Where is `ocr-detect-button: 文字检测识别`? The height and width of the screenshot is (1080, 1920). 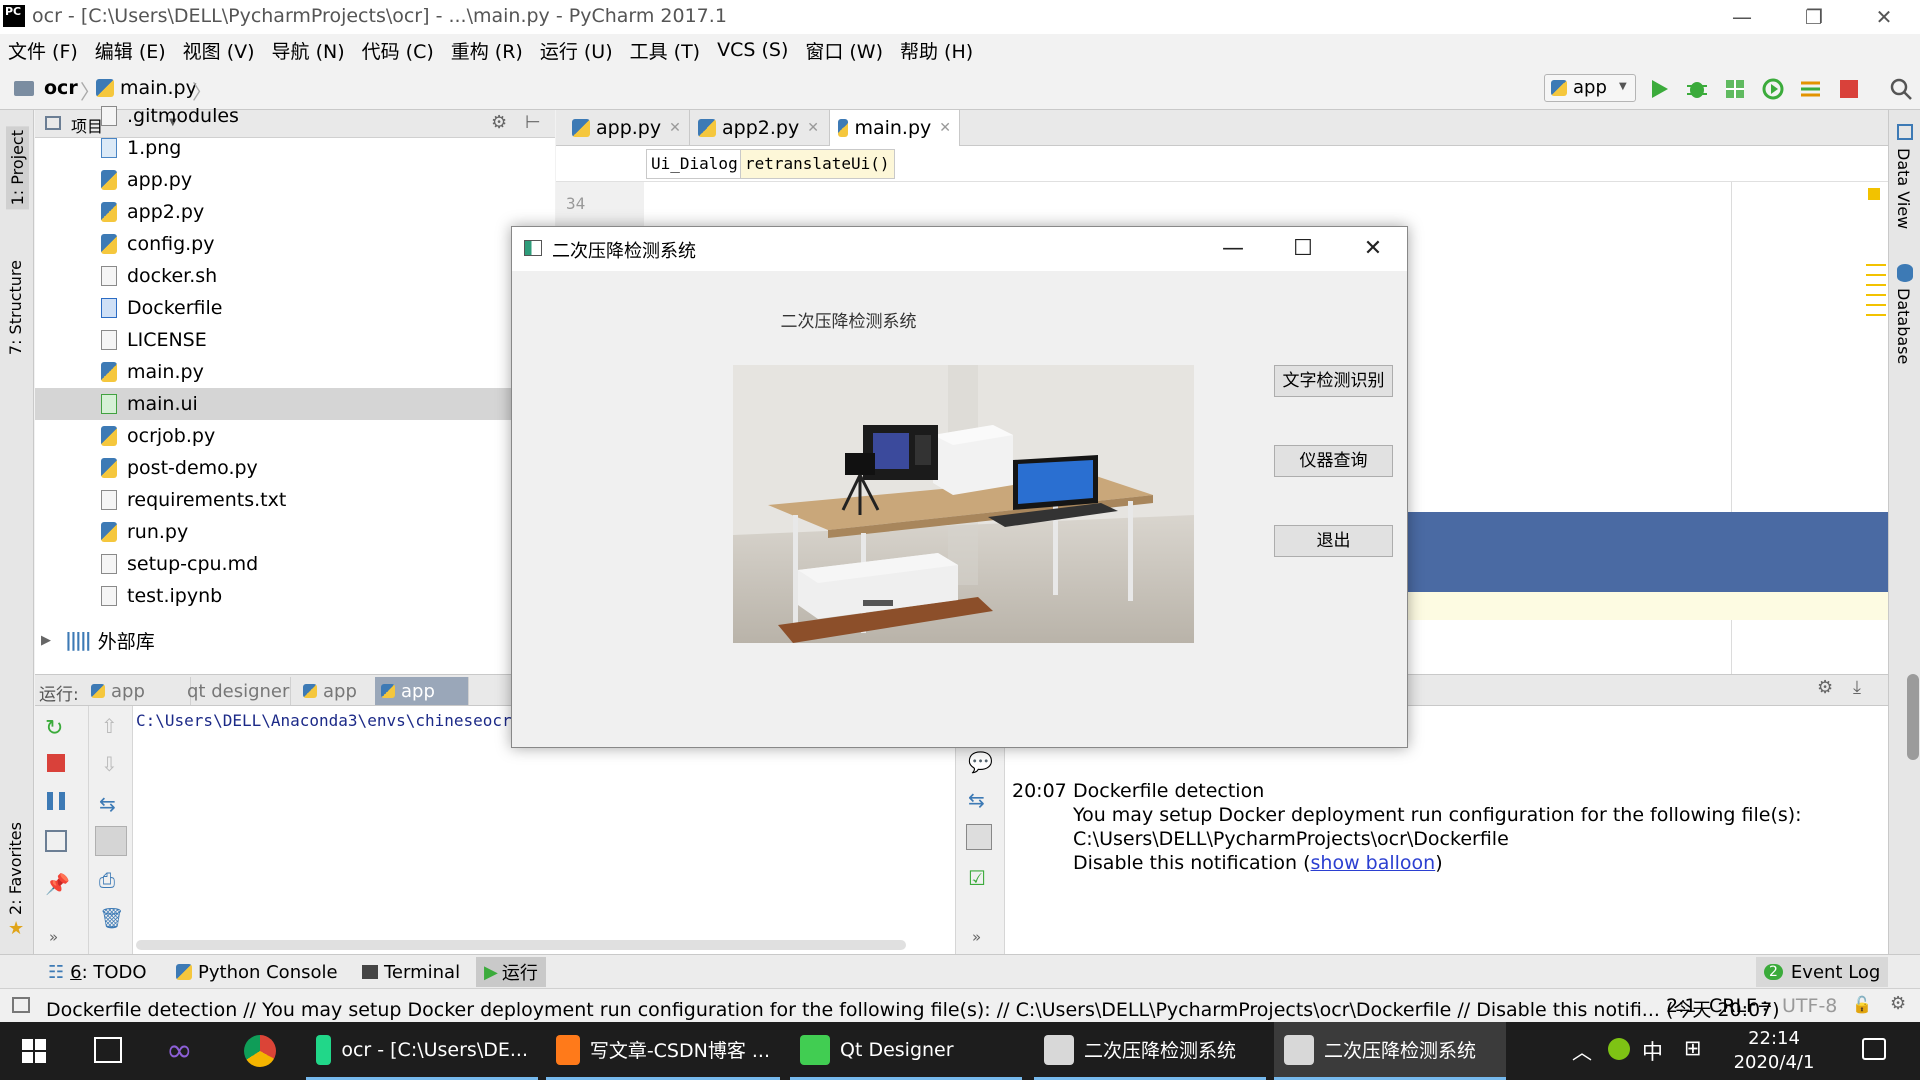 ocr-detect-button: 文字检测识别 is located at coordinates (1333, 381).